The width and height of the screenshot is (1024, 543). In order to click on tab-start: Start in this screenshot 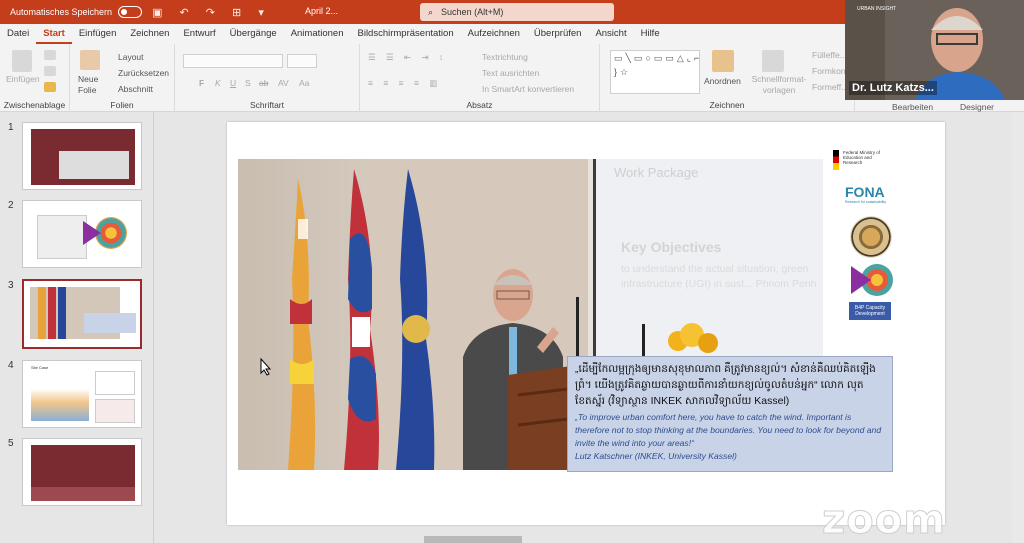, I will do `click(54, 34)`.